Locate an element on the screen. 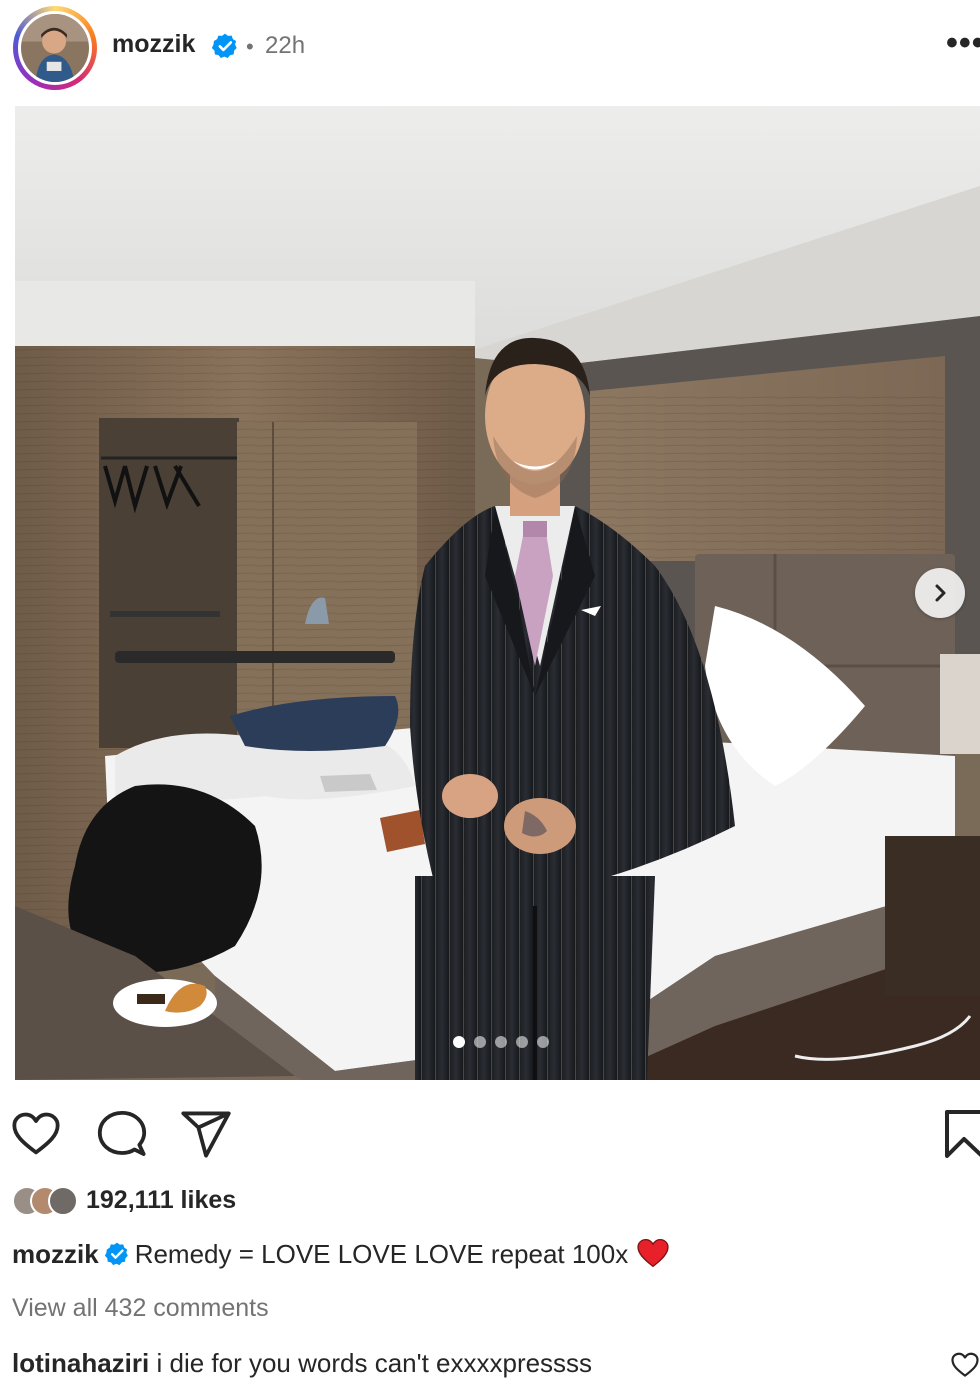 Image resolution: width=980 pixels, height=1394 pixels. caption-text: Remedy = LOVE LOVE LOVE repeat 100x is located at coordinates (381, 1254).